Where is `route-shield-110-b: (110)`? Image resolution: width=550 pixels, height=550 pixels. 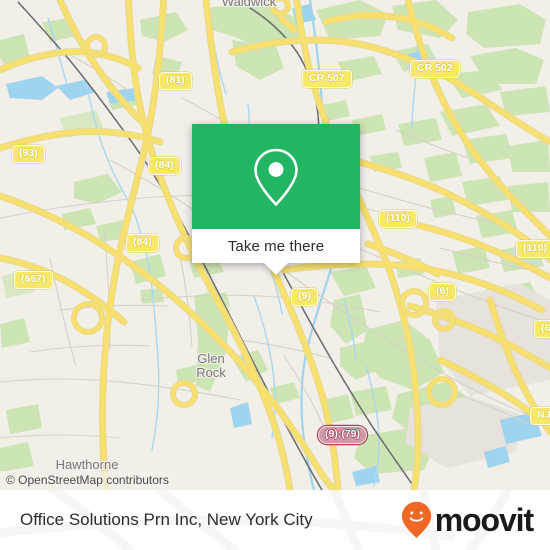
route-shield-110-b: (110) is located at coordinates (533, 249).